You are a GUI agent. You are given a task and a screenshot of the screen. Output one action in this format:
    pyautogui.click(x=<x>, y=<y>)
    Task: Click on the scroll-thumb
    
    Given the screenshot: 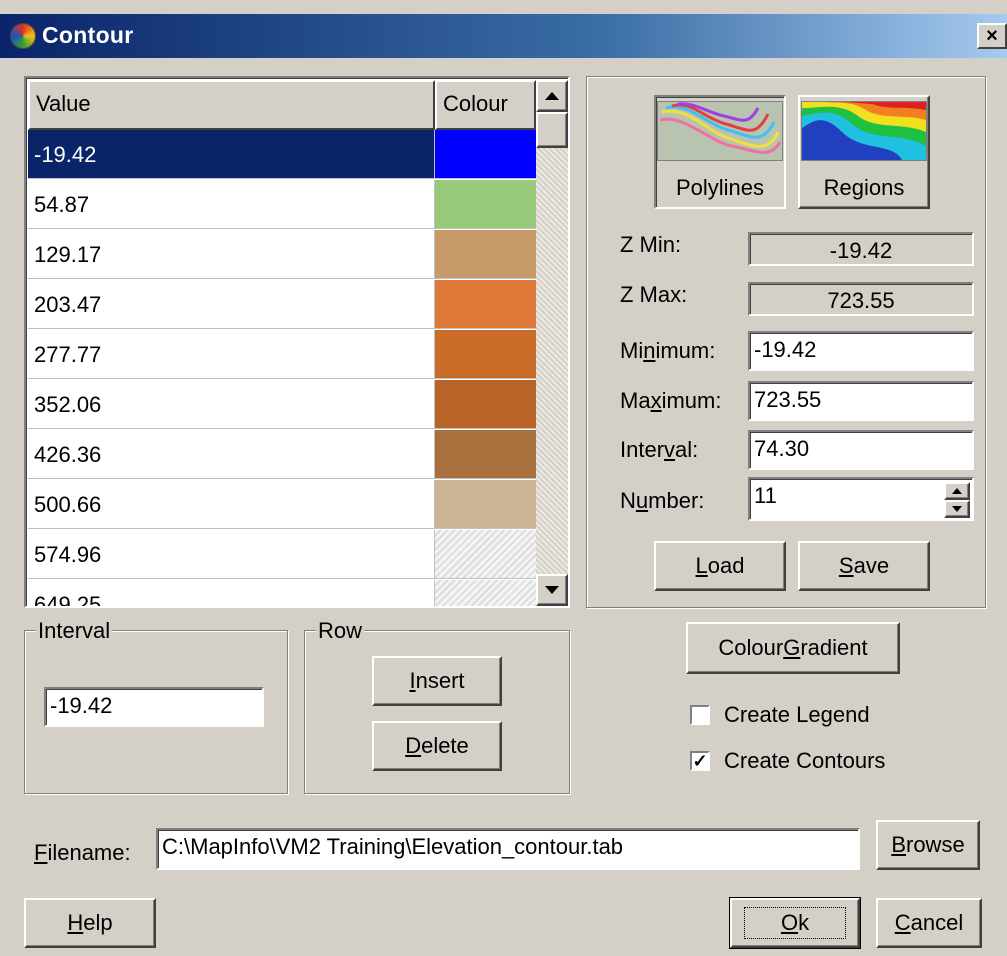 What is the action you would take?
    pyautogui.click(x=552, y=130)
    